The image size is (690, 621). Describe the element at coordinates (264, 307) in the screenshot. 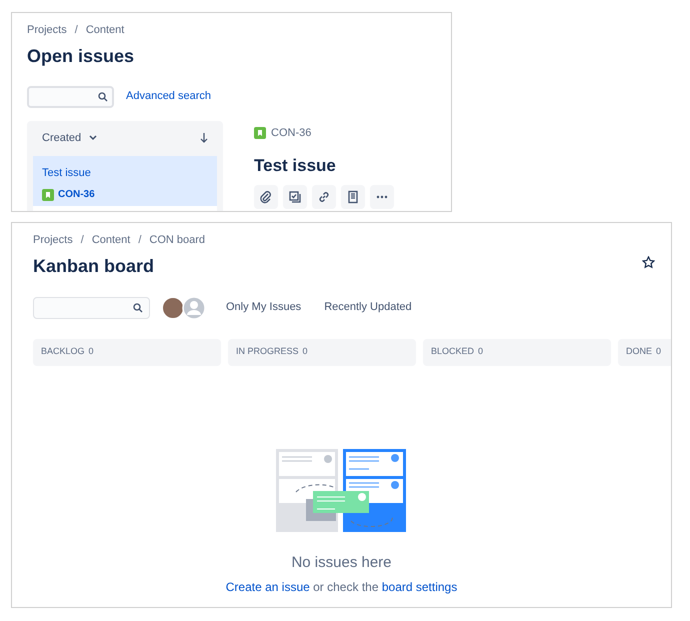

I see `quick-filter-button: Only My Issues` at that location.